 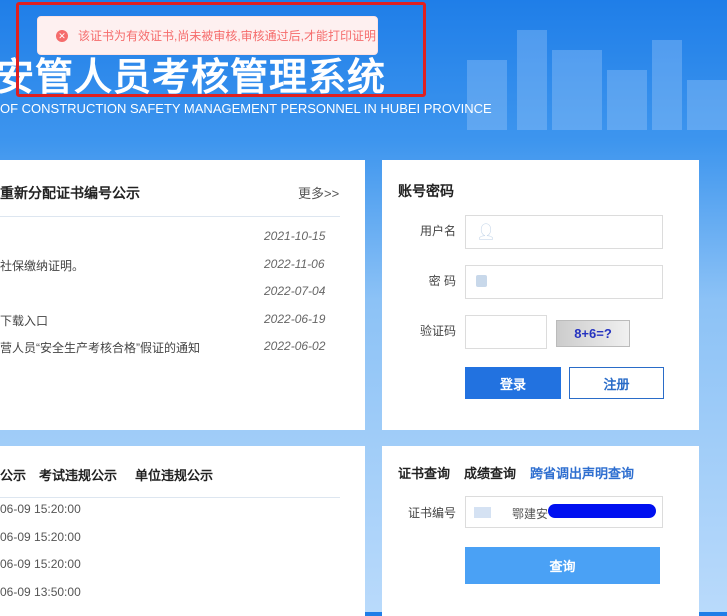 What do you see at coordinates (295, 318) in the screenshot?
I see `news-item-date: 2022-06-19` at bounding box center [295, 318].